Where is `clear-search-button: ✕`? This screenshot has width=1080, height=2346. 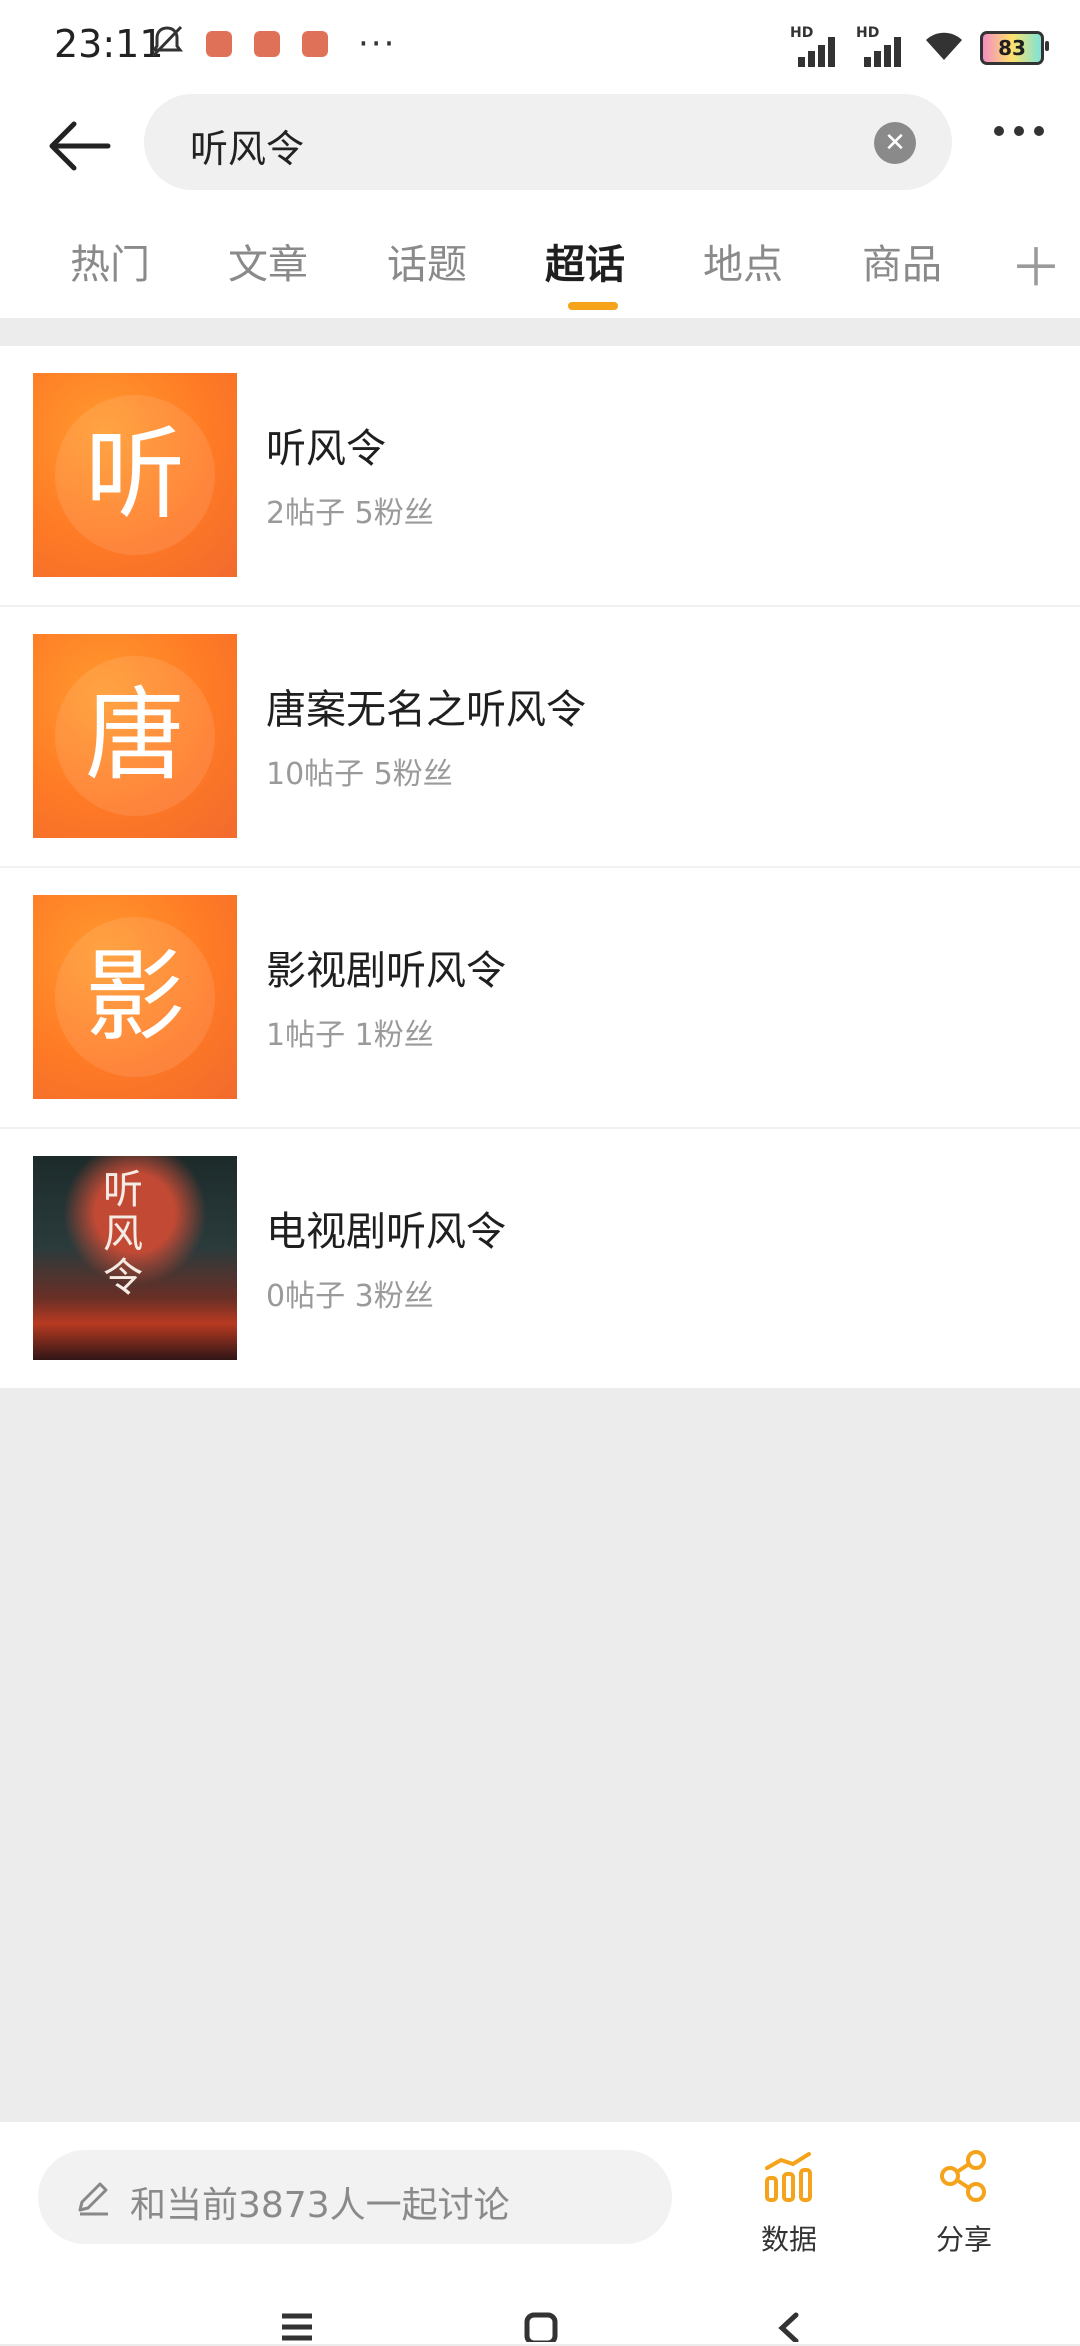 clear-search-button: ✕ is located at coordinates (895, 143).